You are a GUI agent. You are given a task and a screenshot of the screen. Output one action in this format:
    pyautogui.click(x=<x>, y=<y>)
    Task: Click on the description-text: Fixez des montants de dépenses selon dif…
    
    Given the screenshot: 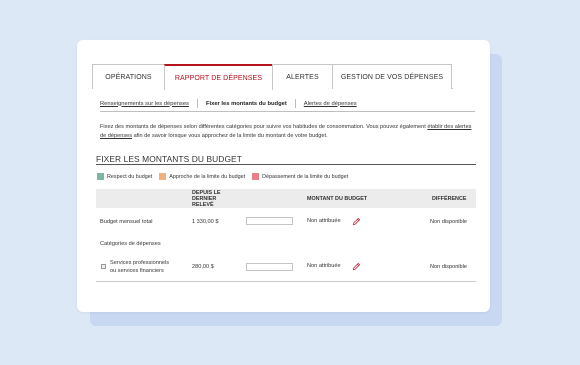 What is the action you would take?
    pyautogui.click(x=288, y=132)
    